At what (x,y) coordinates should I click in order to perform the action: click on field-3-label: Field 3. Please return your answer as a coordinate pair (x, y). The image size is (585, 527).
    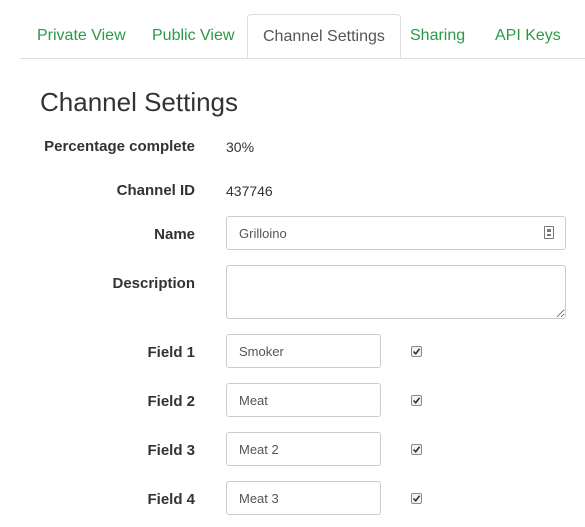
    Looking at the image, I should click on (171, 450).